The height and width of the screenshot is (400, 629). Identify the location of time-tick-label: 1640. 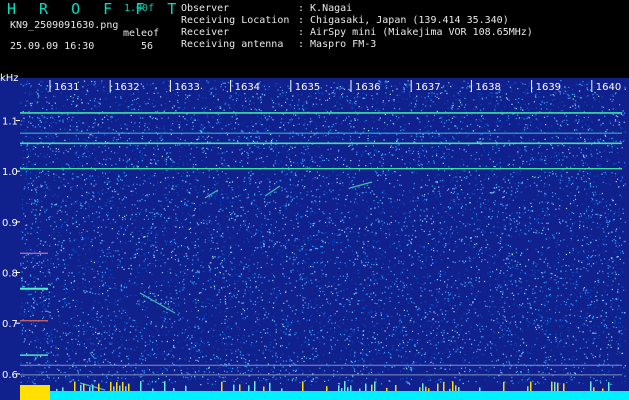
(608, 87).